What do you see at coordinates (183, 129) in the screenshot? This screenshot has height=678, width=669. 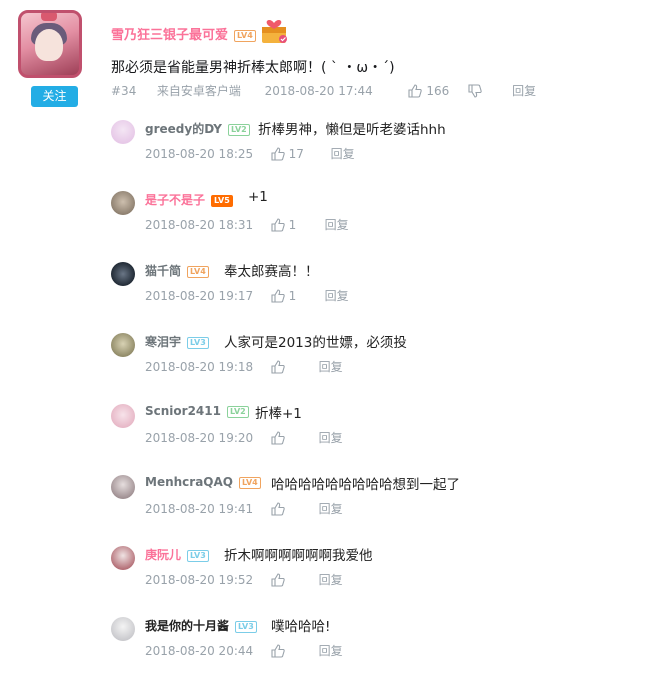 I see `reply-username: greedy的DY` at bounding box center [183, 129].